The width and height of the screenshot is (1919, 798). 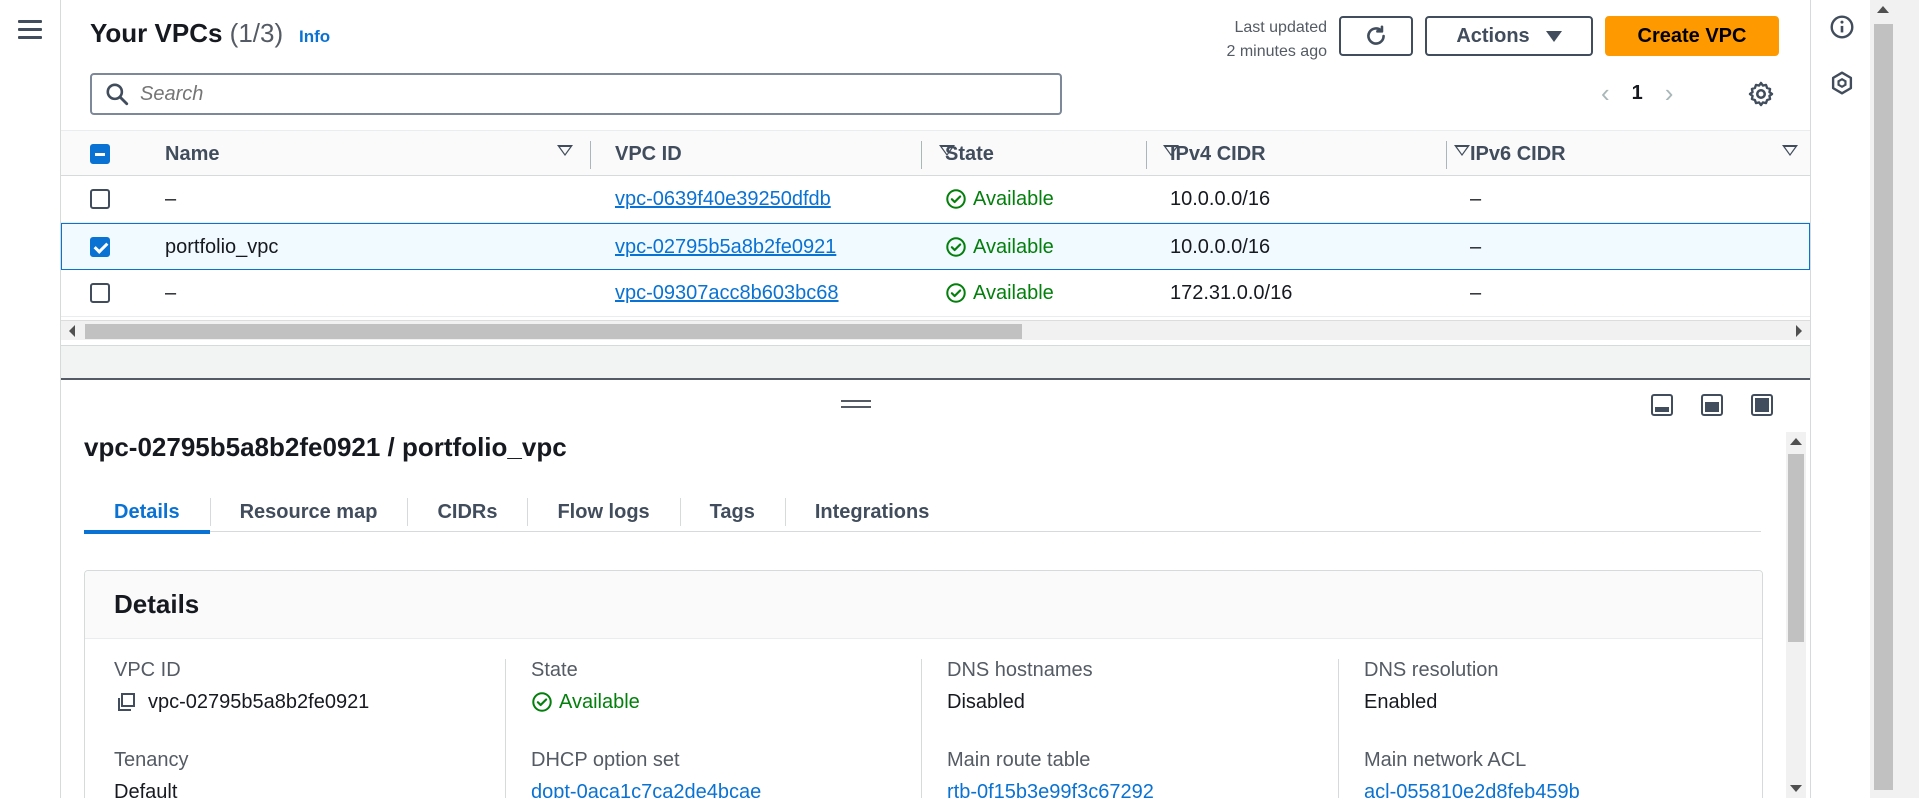 I want to click on vpc-id-link: vpc-0639f40e39250dfdb, so click(x=723, y=199).